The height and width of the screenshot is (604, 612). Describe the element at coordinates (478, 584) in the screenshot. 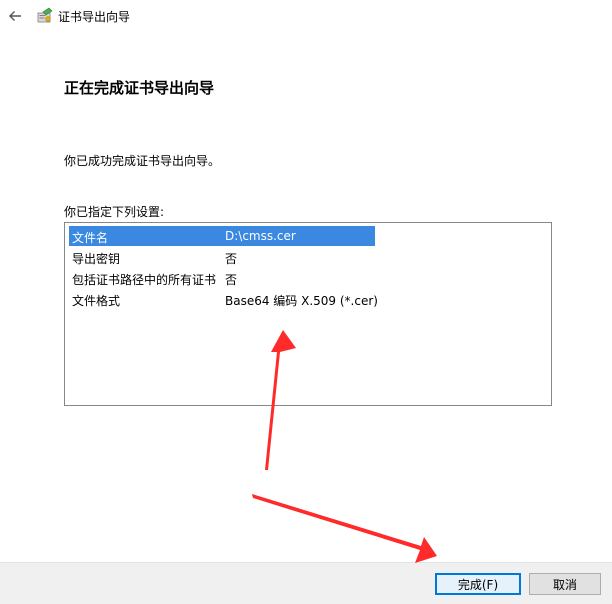

I see `finish-button: 完成(F)` at that location.